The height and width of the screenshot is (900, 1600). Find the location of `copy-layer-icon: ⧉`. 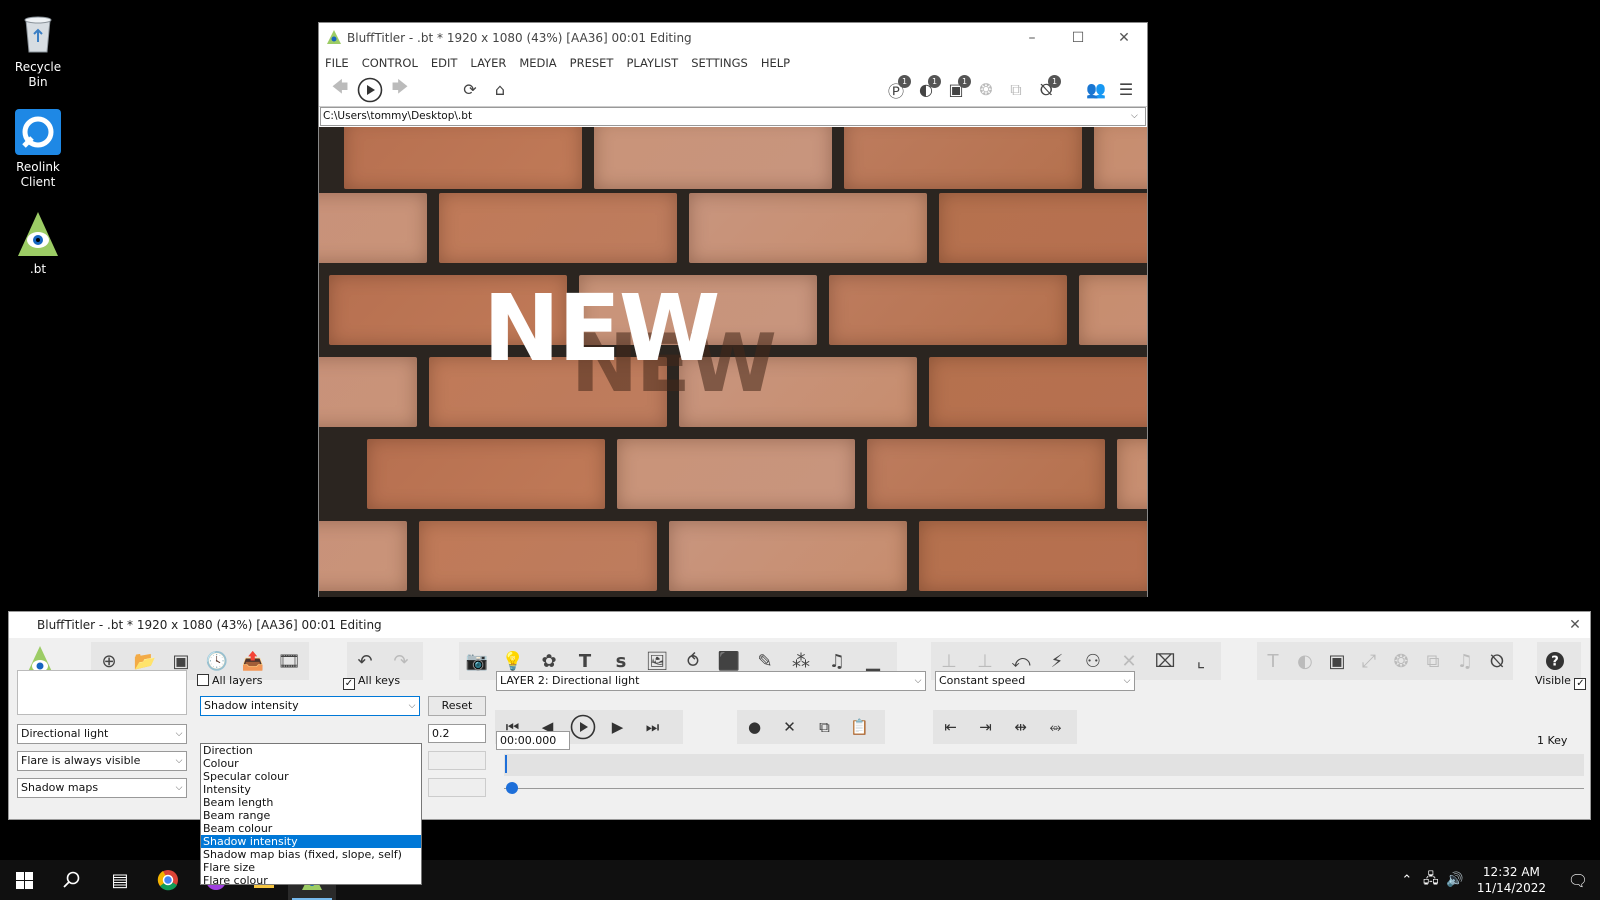

copy-layer-icon: ⧉ is located at coordinates (1016, 90).